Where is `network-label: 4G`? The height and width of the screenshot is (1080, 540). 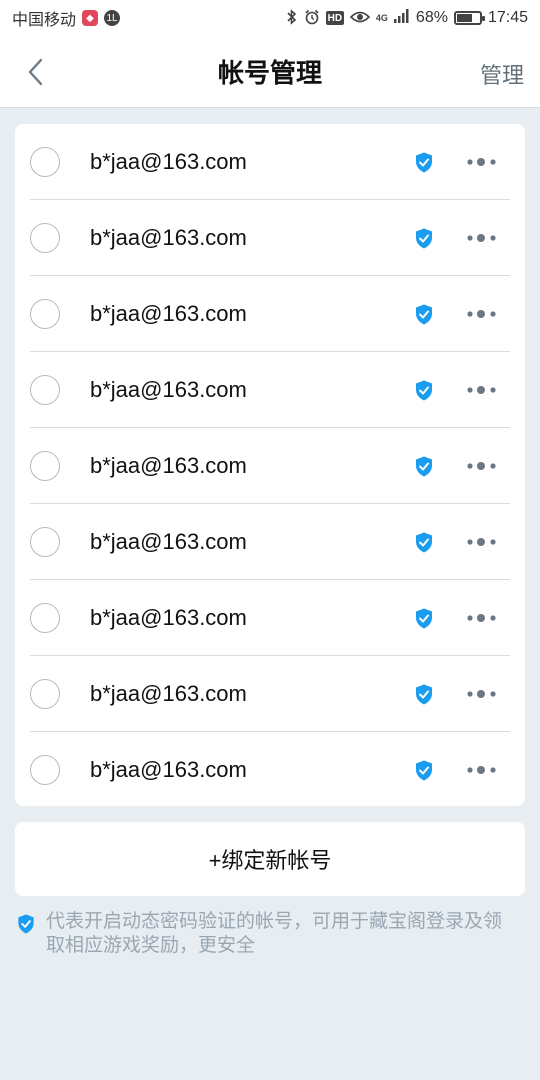 network-label: 4G is located at coordinates (381, 17).